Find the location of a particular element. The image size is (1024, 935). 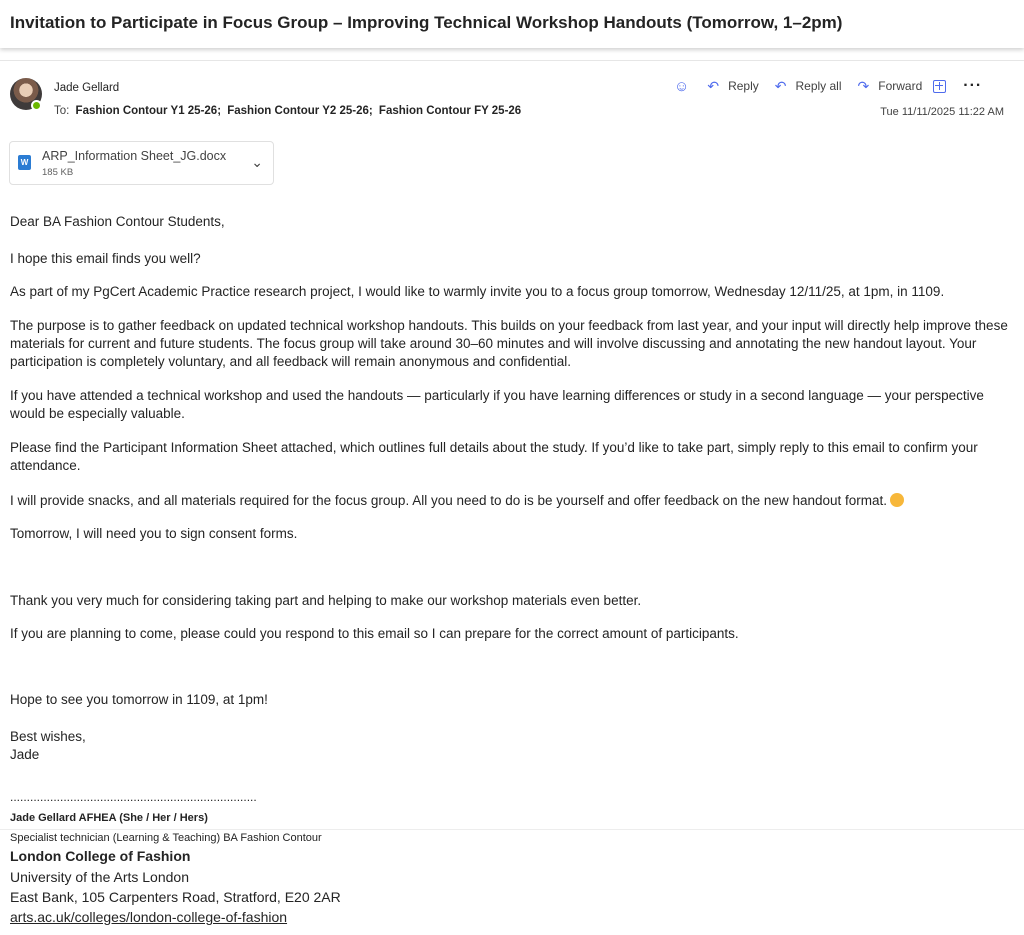

recipient: Fashion Contour Y2 25-26; is located at coordinates (299, 111).